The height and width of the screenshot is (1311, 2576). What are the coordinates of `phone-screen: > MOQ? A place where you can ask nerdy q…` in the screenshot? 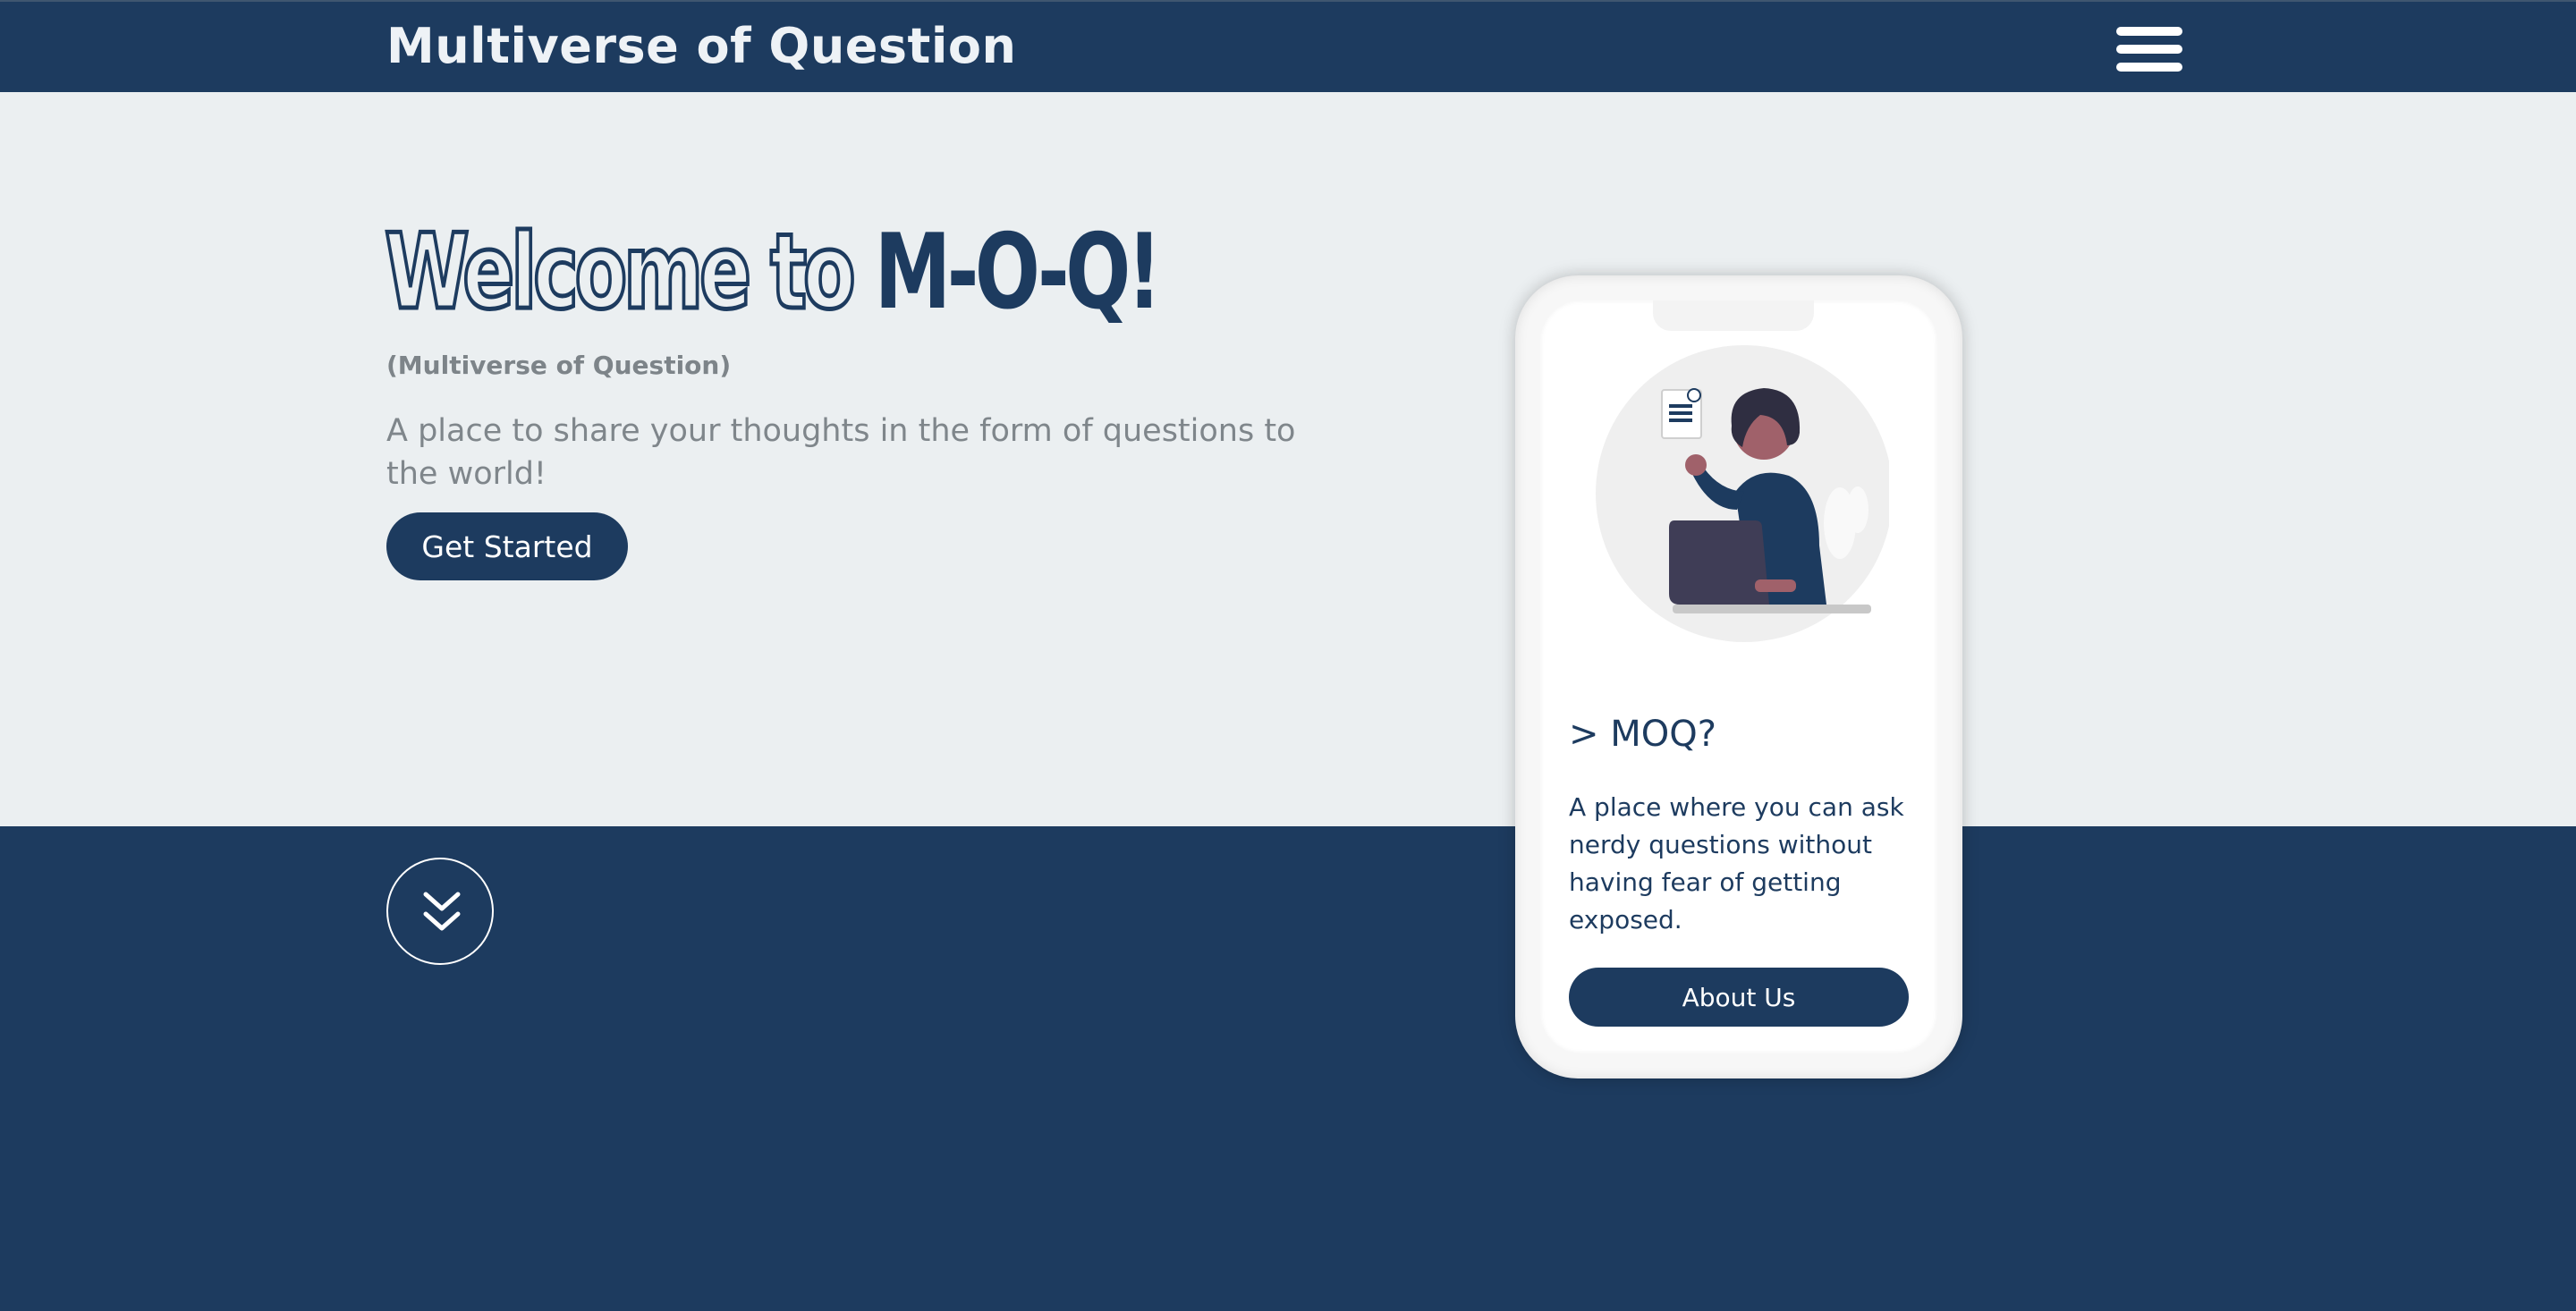 It's located at (1738, 676).